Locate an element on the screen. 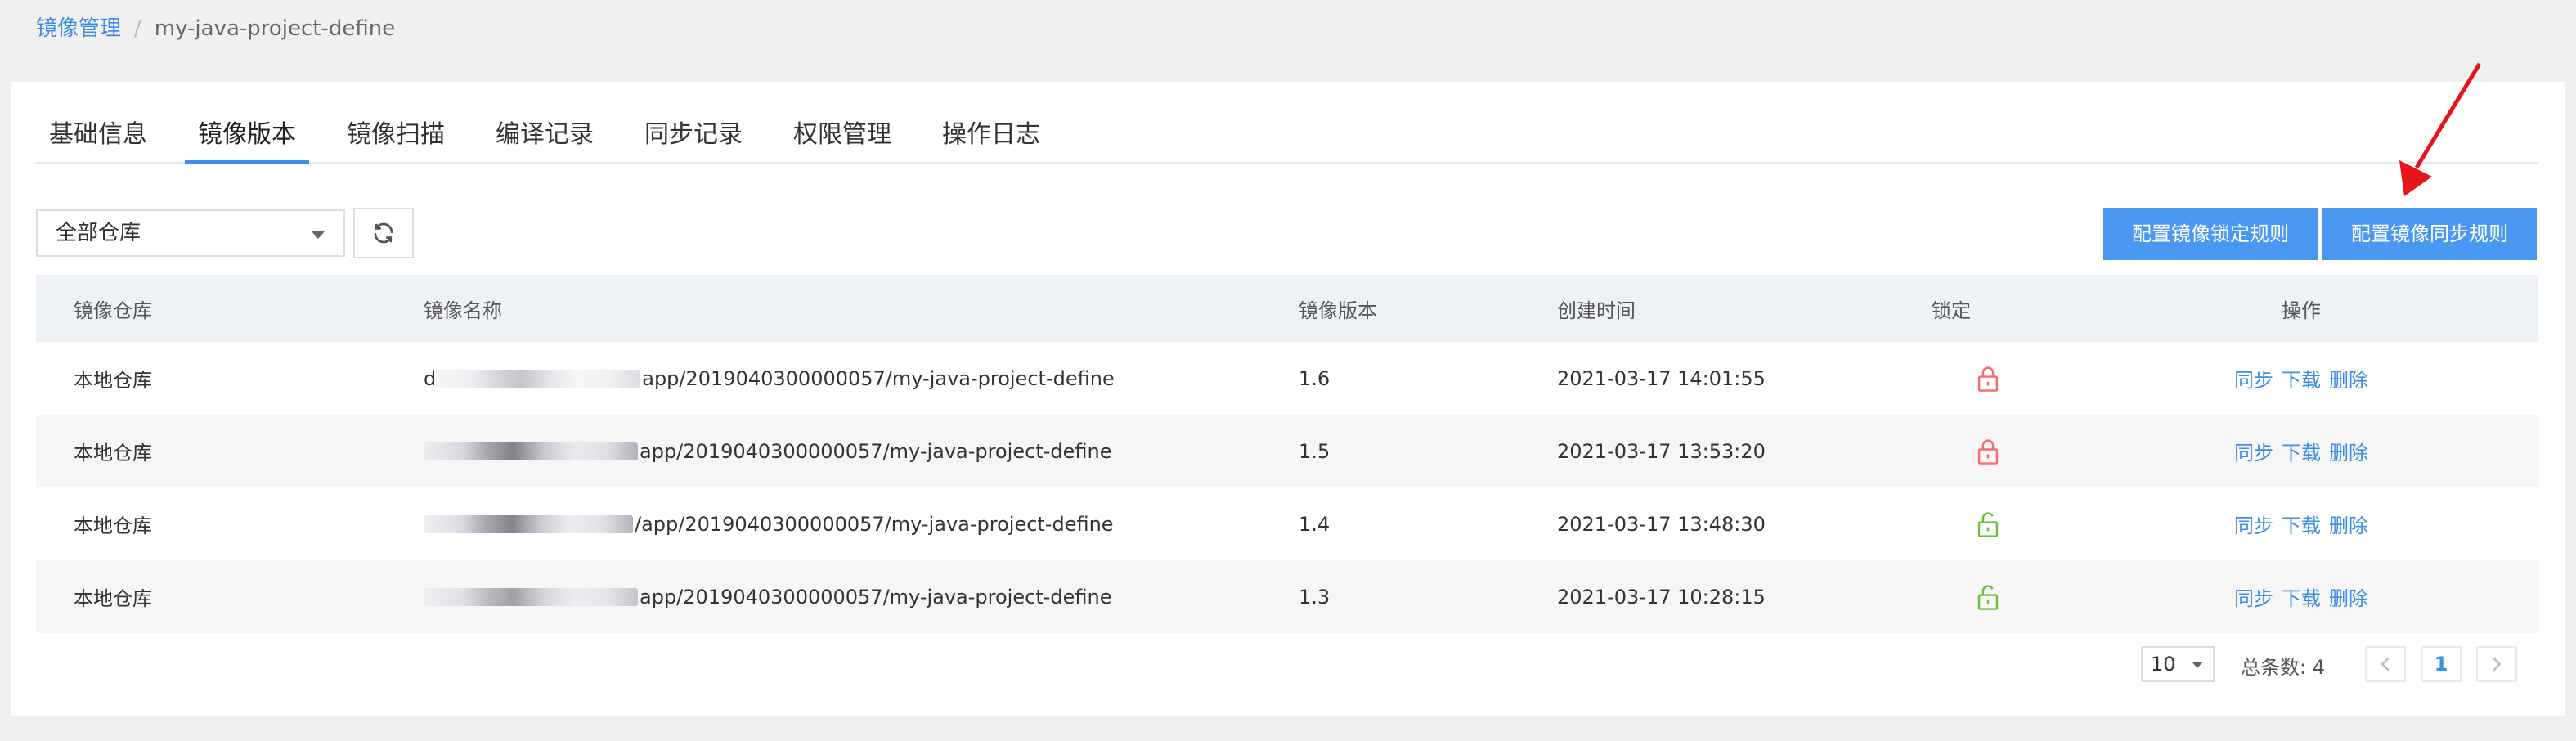 The width and height of the screenshot is (2576, 741). cell-created: 2021-03-17 10:28:15 is located at coordinates (1661, 597).